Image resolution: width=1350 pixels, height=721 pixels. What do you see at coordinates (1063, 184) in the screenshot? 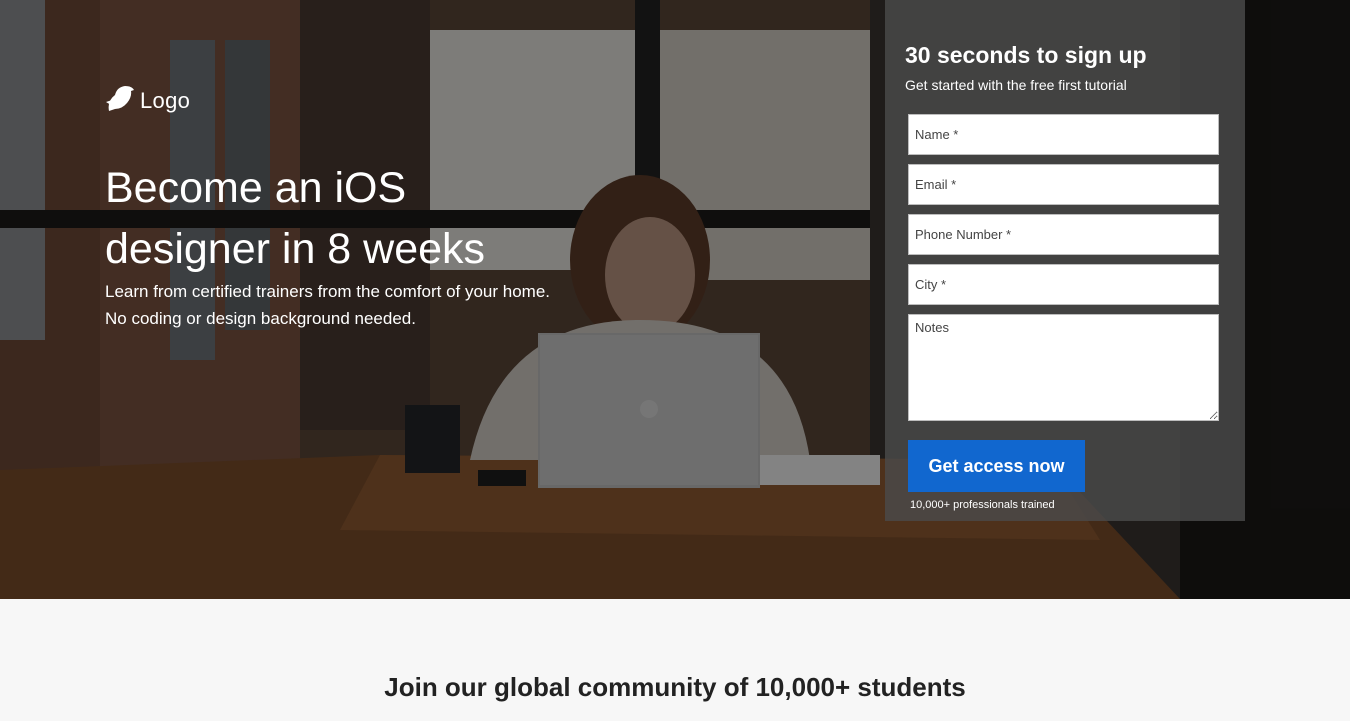
I see `email-field` at bounding box center [1063, 184].